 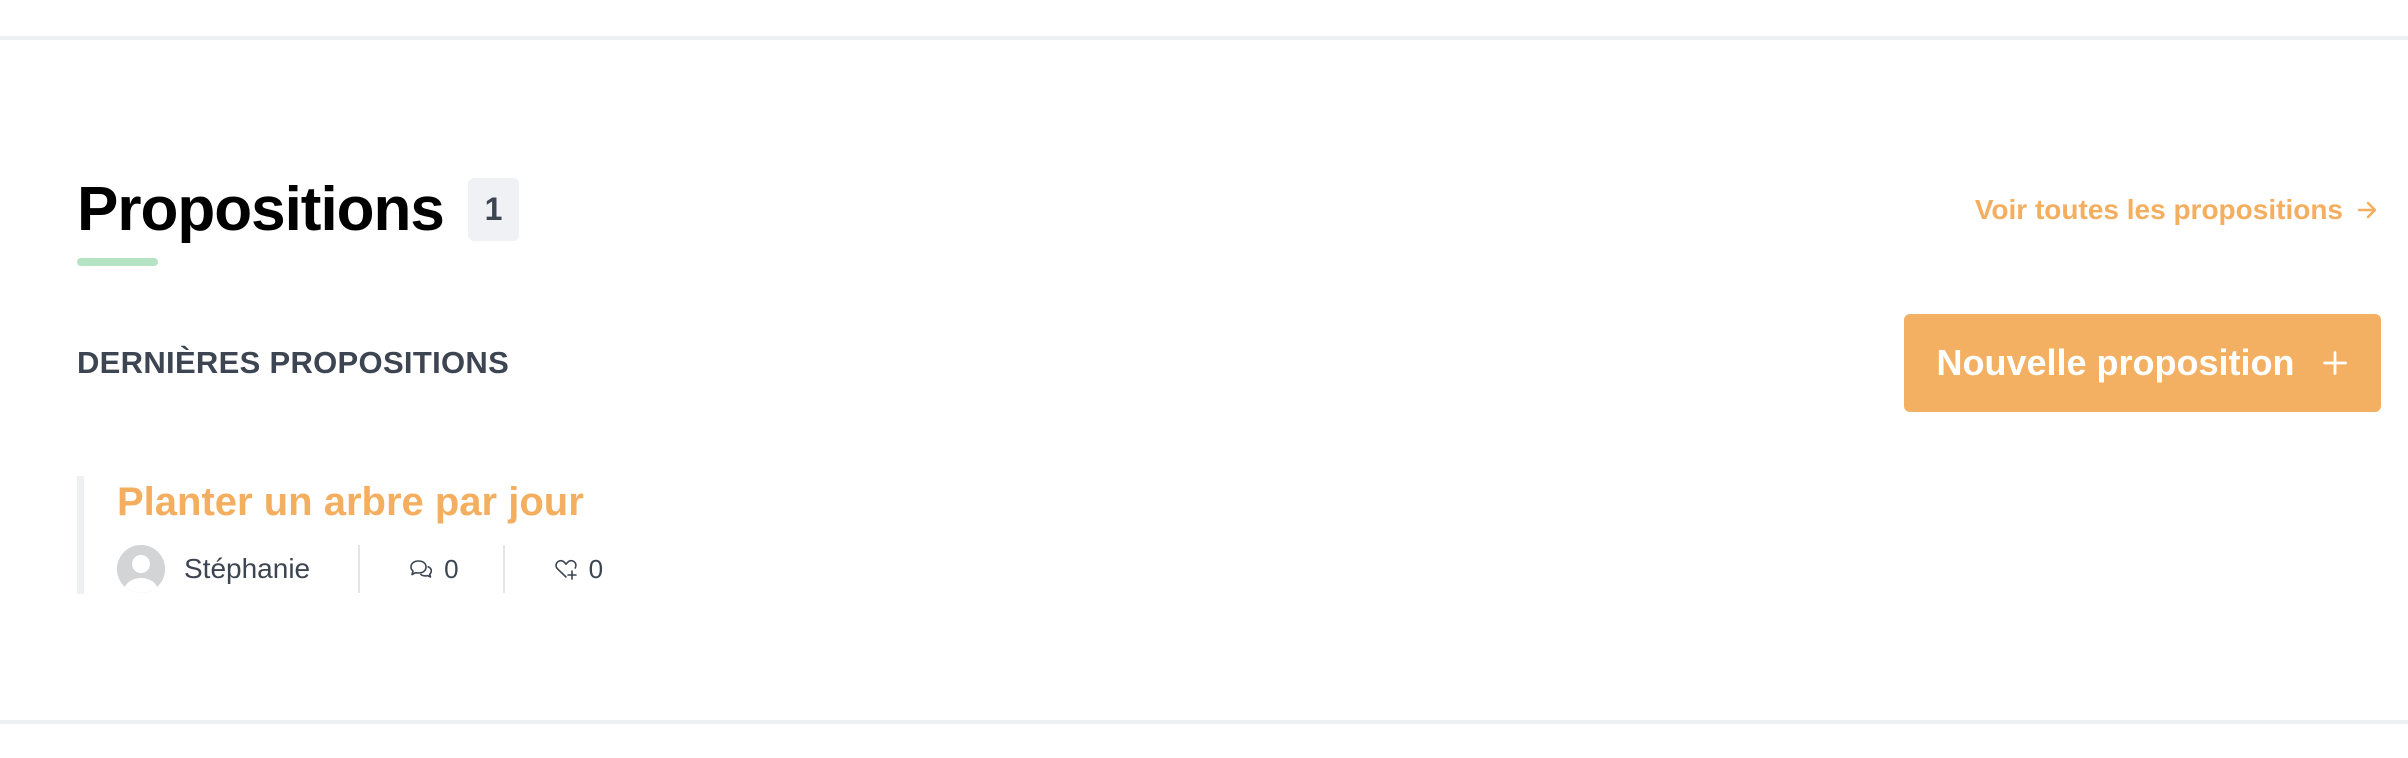 I want to click on proposal-title-link: Planter un arbre par jour, so click(x=350, y=502).